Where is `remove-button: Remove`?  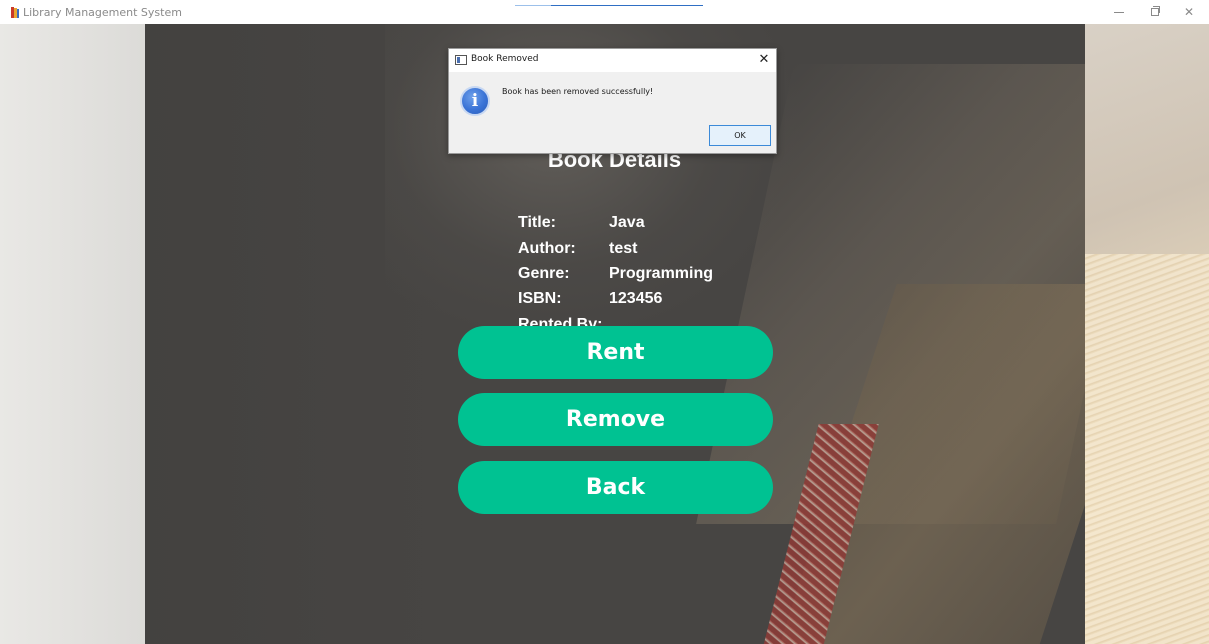
remove-button: Remove is located at coordinates (615, 419).